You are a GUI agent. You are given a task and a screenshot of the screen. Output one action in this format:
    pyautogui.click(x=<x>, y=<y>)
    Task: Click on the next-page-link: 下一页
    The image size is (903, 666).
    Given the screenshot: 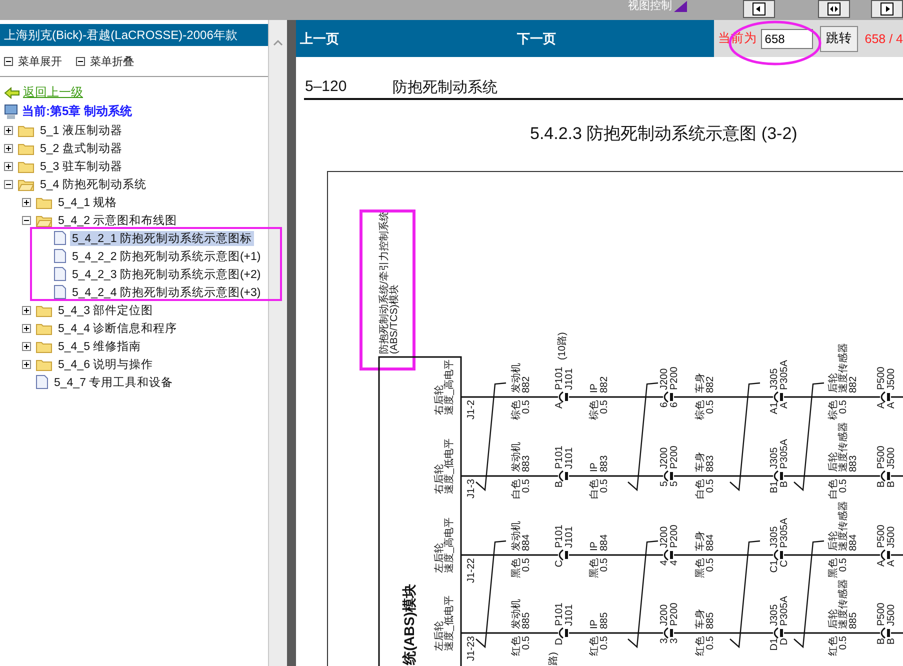 What is the action you would take?
    pyautogui.click(x=536, y=39)
    